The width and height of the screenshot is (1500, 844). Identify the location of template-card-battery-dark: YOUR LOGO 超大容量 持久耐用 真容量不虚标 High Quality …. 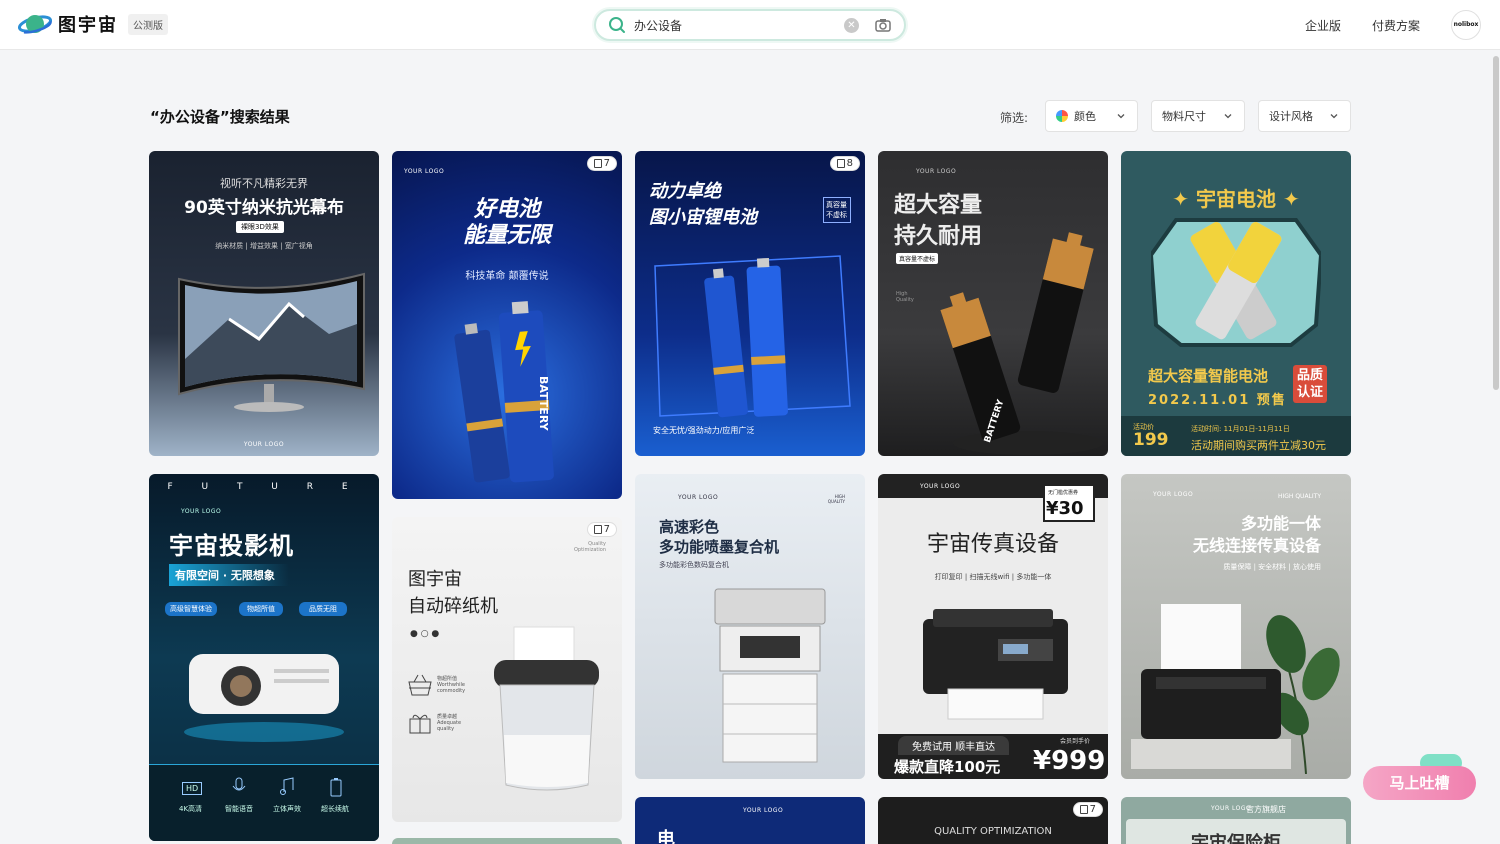
(993, 303).